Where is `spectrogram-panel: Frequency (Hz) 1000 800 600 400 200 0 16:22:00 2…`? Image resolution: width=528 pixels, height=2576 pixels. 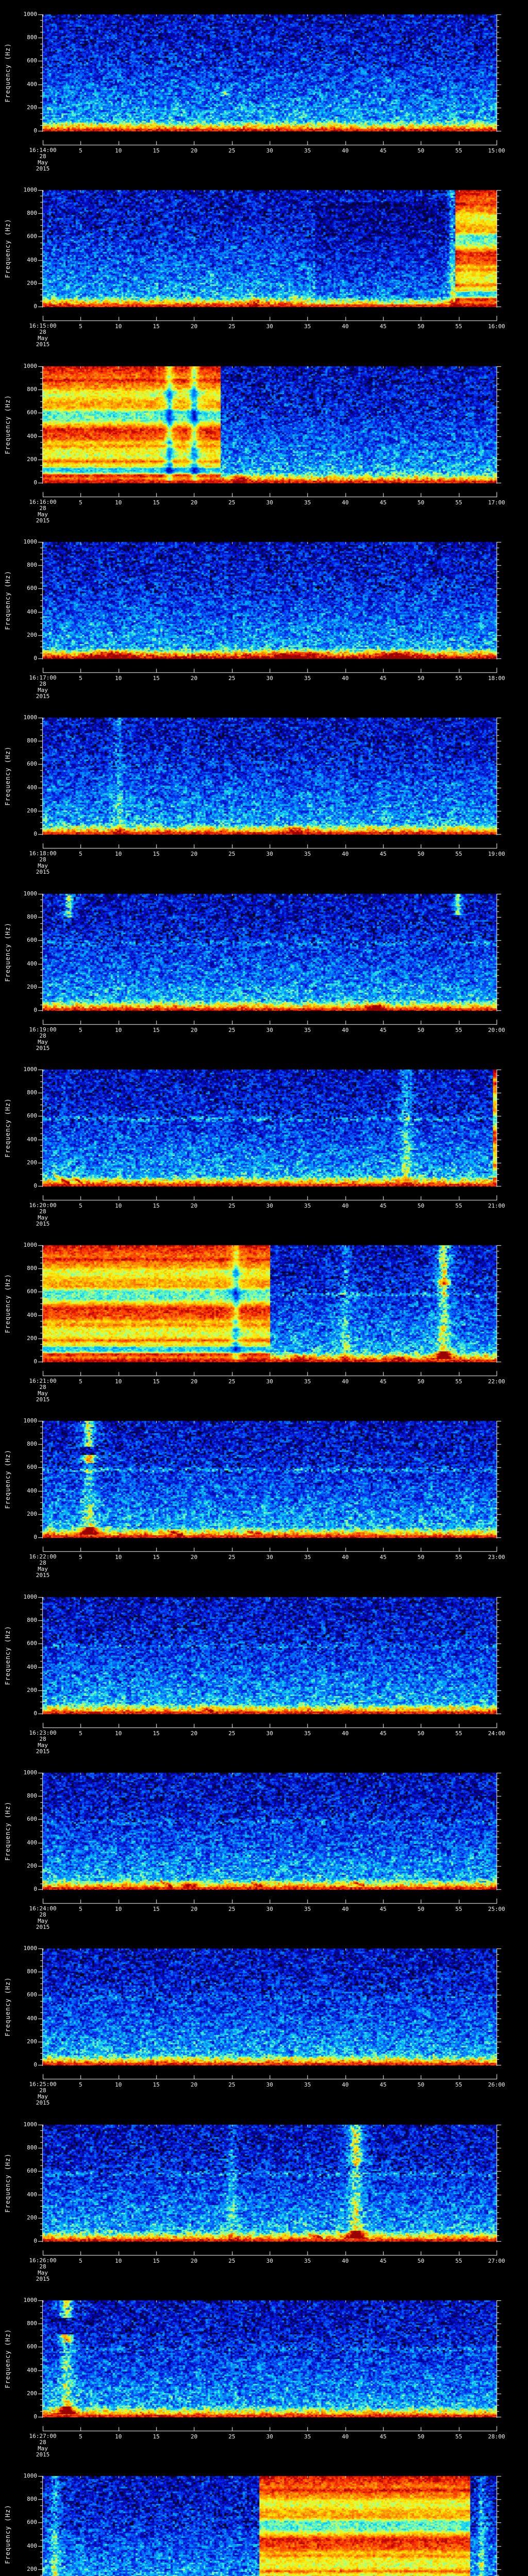 spectrogram-panel: Frequency (Hz) 1000 800 600 400 200 0 16:22:00 2… is located at coordinates (264, 1494).